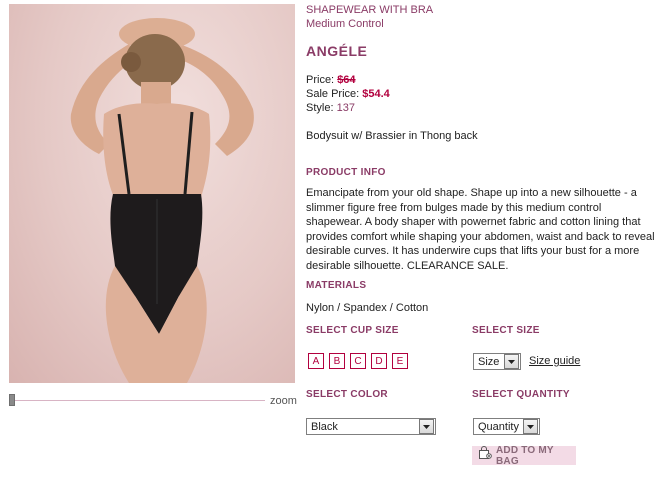 The image size is (661, 479). I want to click on size-guide-link: Size guide, so click(554, 361).